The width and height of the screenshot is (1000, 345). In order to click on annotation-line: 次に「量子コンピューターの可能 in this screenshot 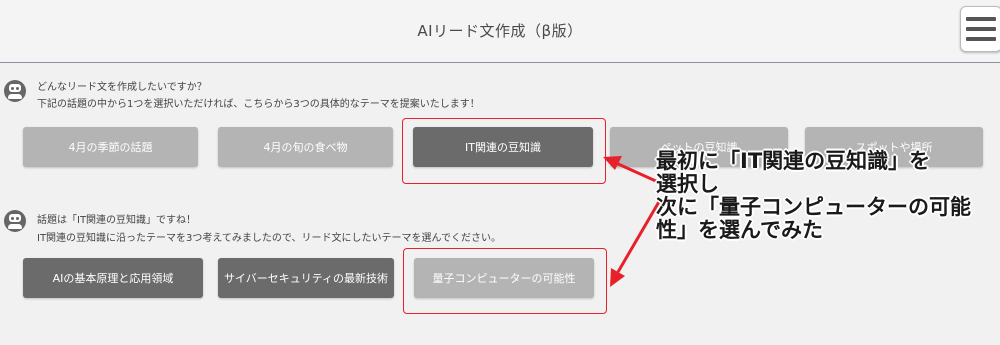, I will do `click(813, 207)`.